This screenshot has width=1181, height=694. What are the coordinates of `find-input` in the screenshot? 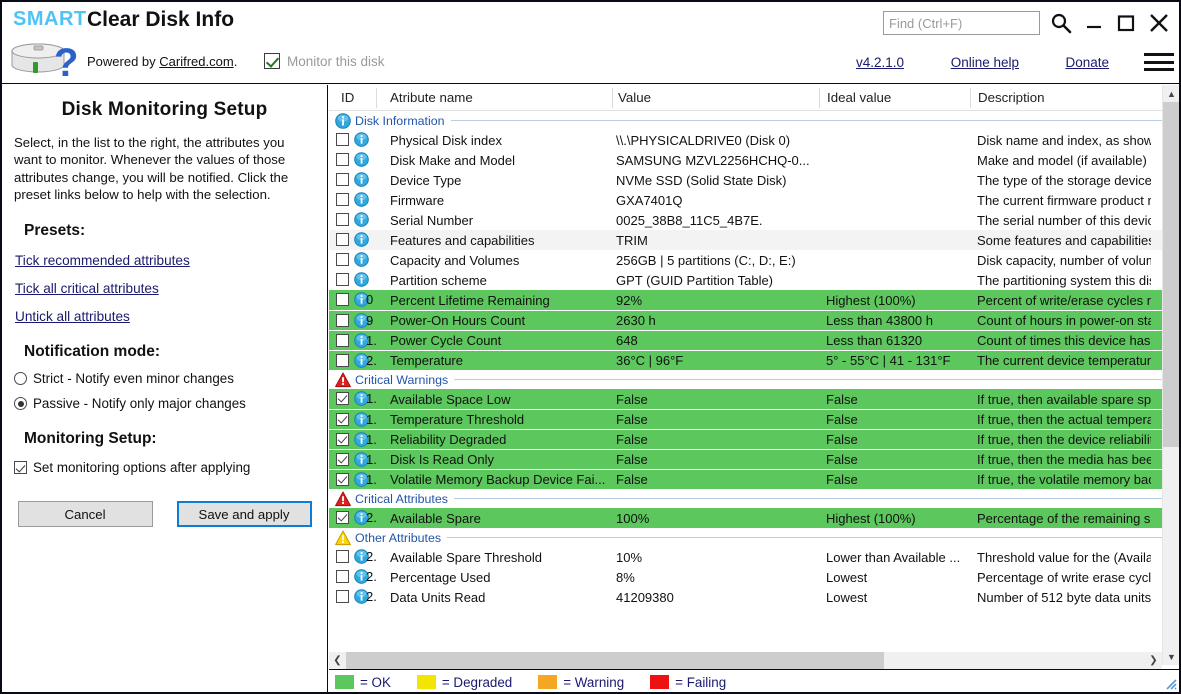 It's located at (961, 23).